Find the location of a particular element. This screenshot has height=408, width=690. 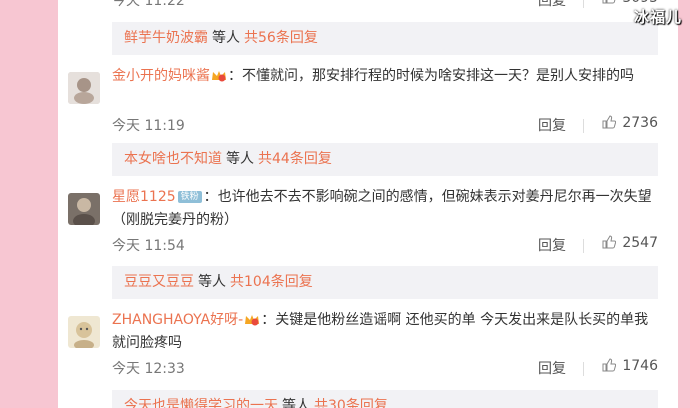

reply-summary-bar: 鲜芋牛奶波霸 等人 共56条回复 is located at coordinates (385, 38).